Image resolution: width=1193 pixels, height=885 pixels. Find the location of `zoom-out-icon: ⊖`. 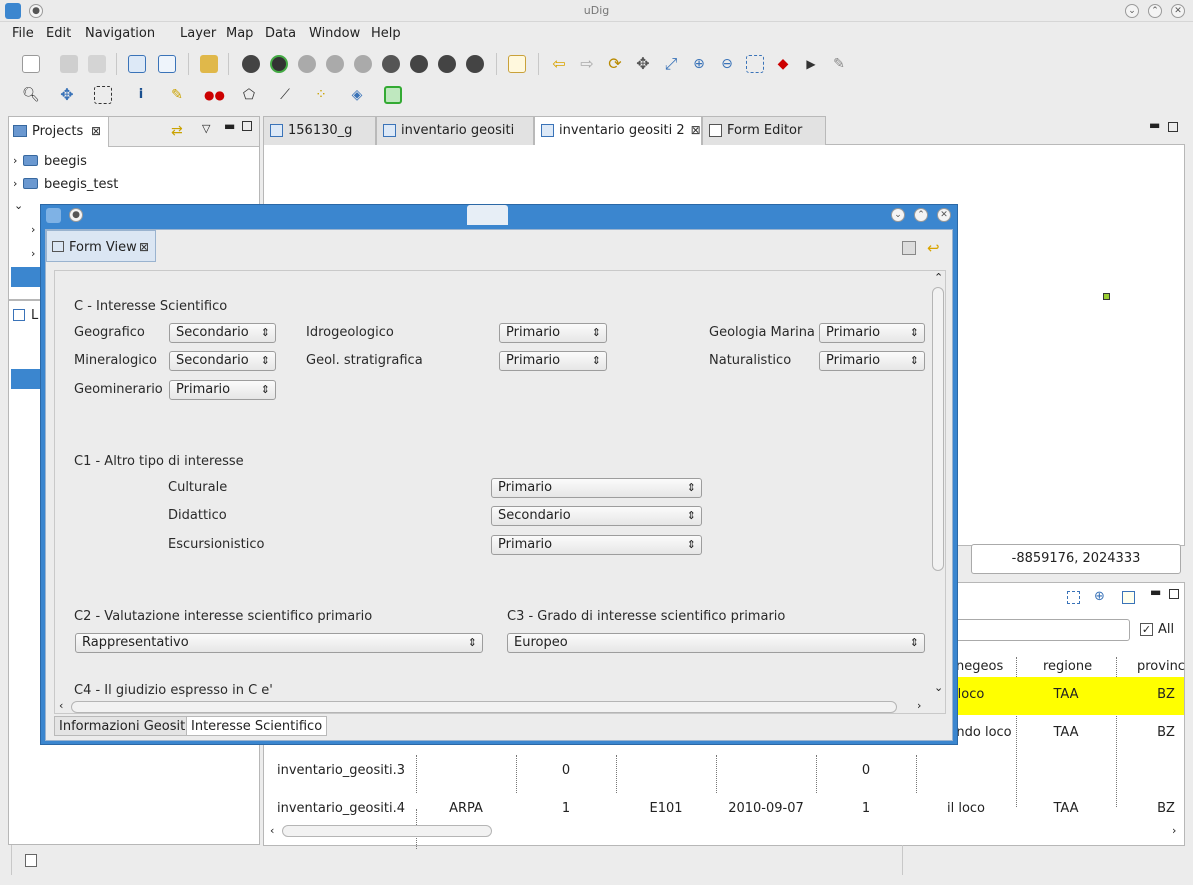

zoom-out-icon: ⊖ is located at coordinates (727, 64).